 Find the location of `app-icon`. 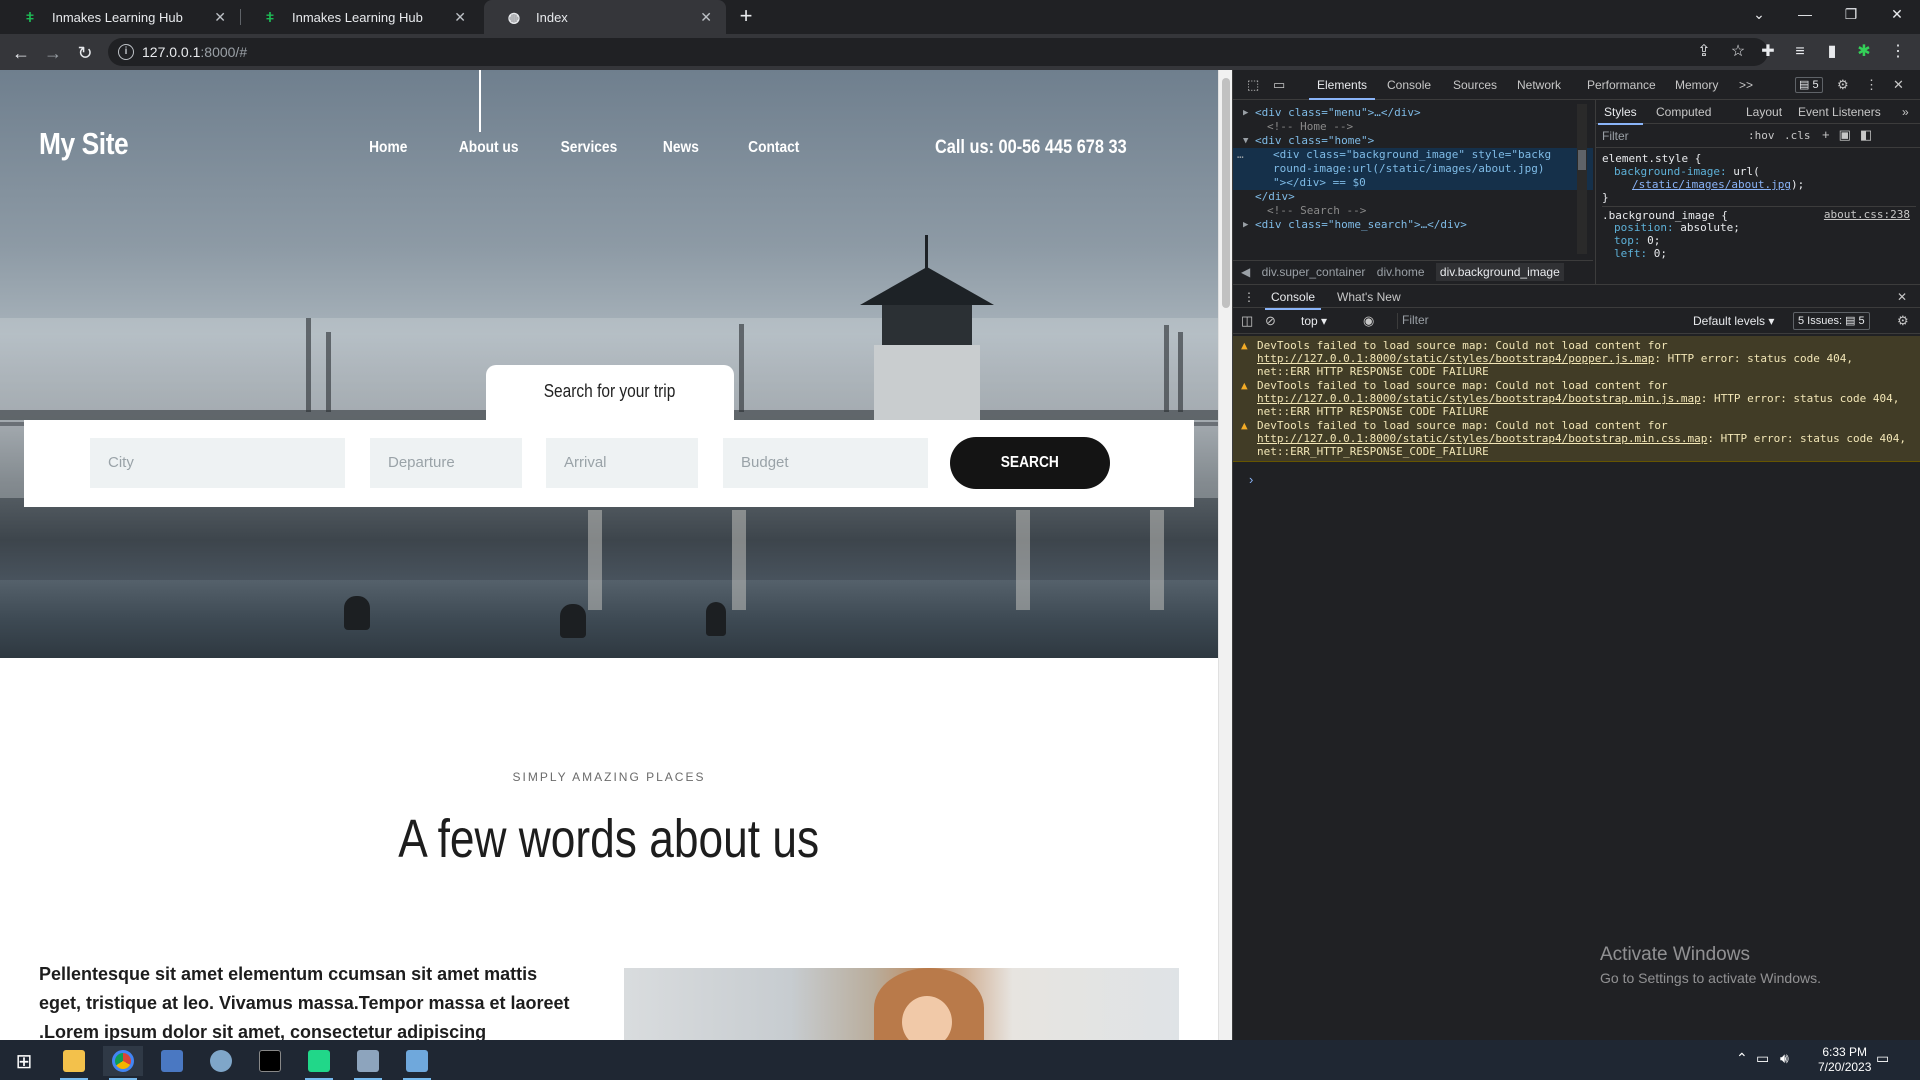

app-icon is located at coordinates (172, 1061).